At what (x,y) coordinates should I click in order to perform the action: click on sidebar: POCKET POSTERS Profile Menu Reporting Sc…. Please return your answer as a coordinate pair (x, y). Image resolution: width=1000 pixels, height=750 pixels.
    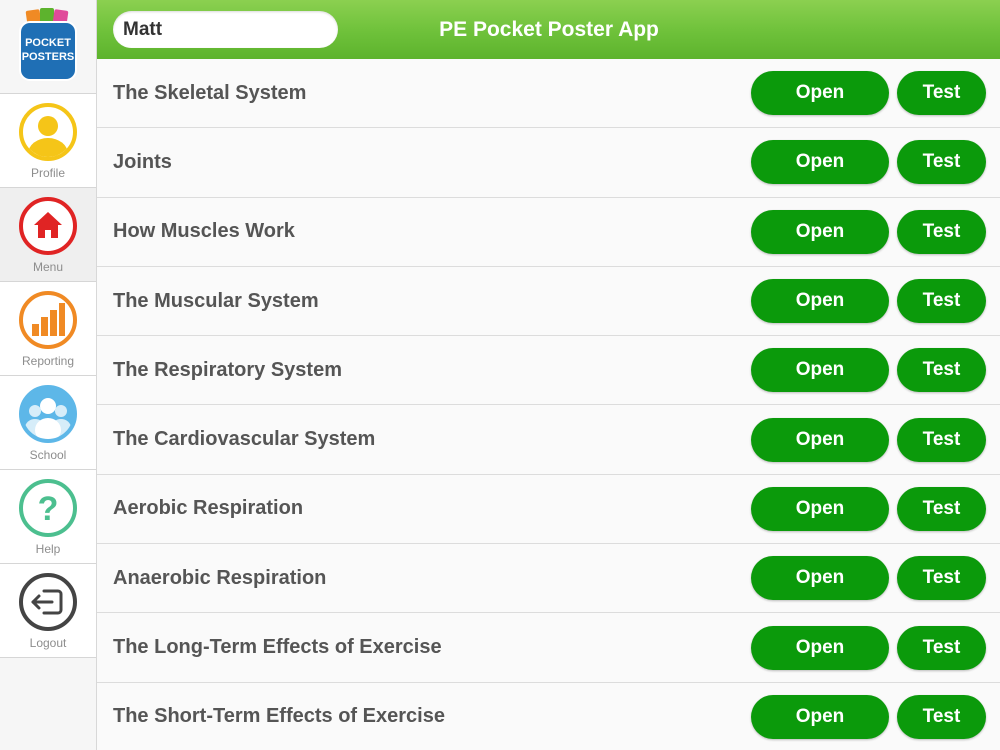
    Looking at the image, I should click on (48, 375).